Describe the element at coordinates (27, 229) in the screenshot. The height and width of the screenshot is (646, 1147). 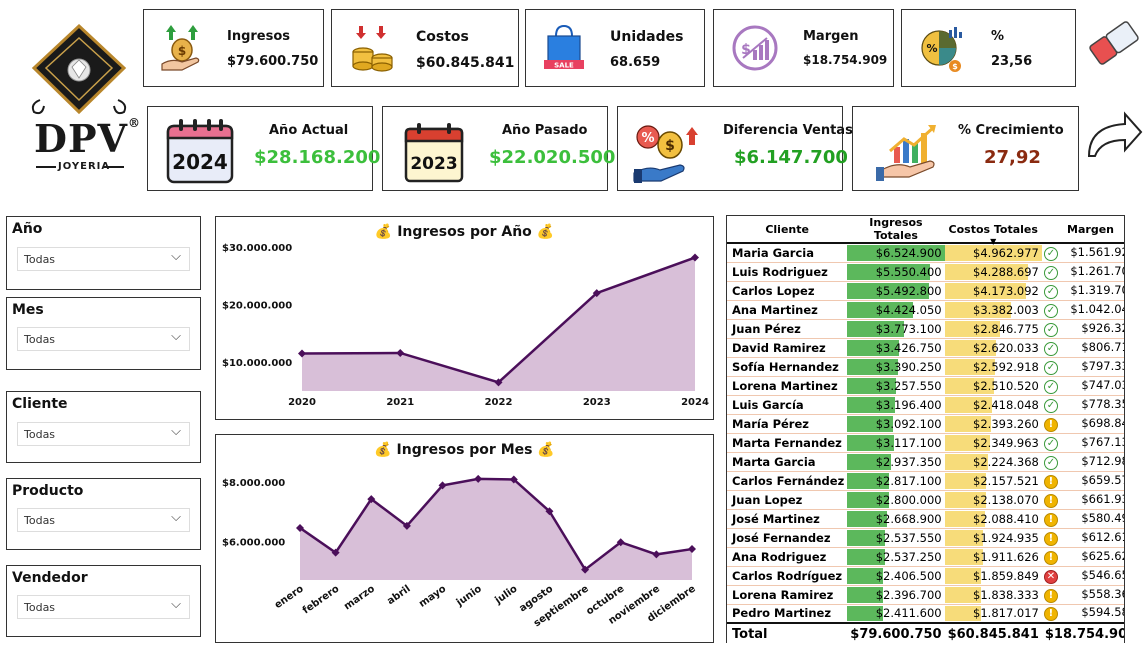
I see `filter-anio-label: Año` at that location.